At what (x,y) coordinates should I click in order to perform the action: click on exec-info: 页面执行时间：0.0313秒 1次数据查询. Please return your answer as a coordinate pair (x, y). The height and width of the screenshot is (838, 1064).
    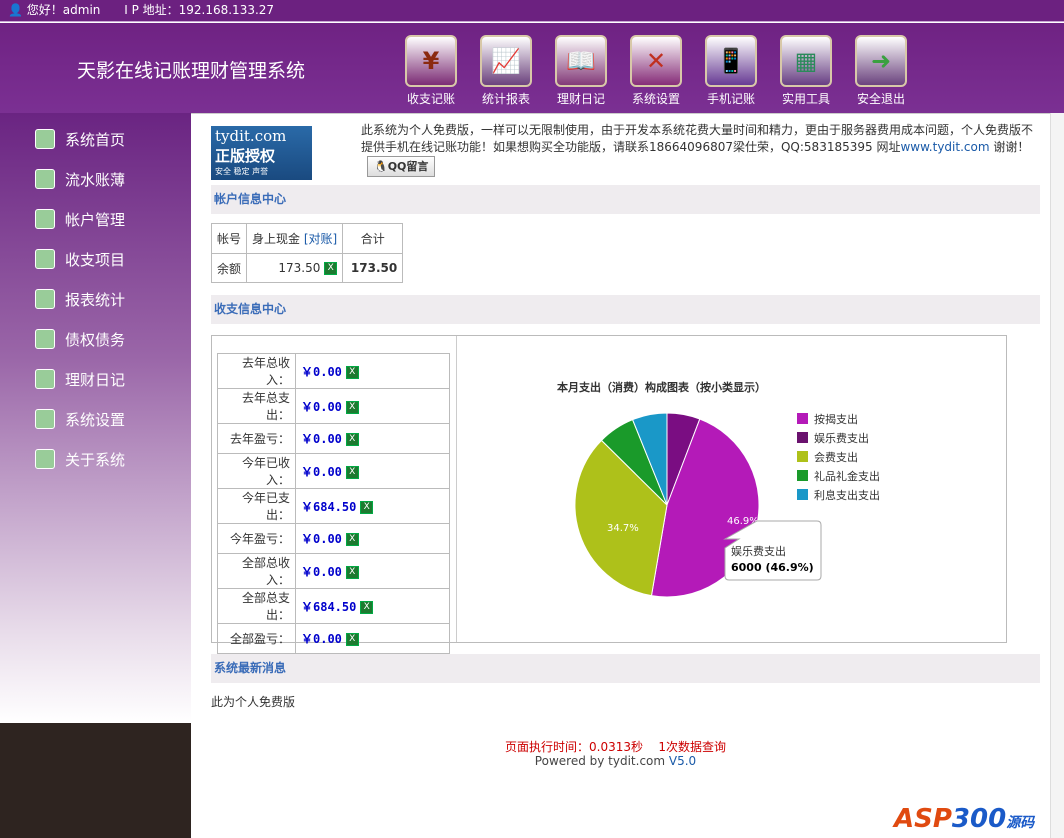
    Looking at the image, I should click on (615, 746).